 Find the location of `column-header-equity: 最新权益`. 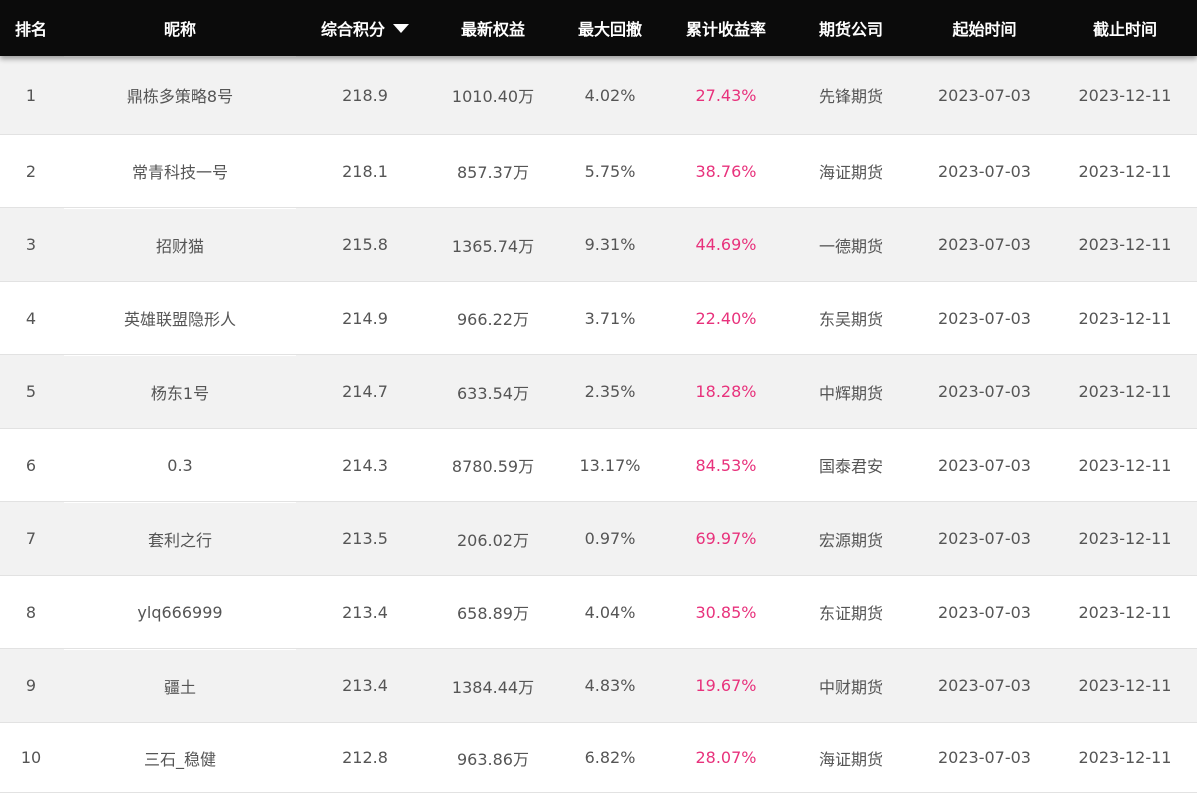

column-header-equity: 最新权益 is located at coordinates (493, 28).